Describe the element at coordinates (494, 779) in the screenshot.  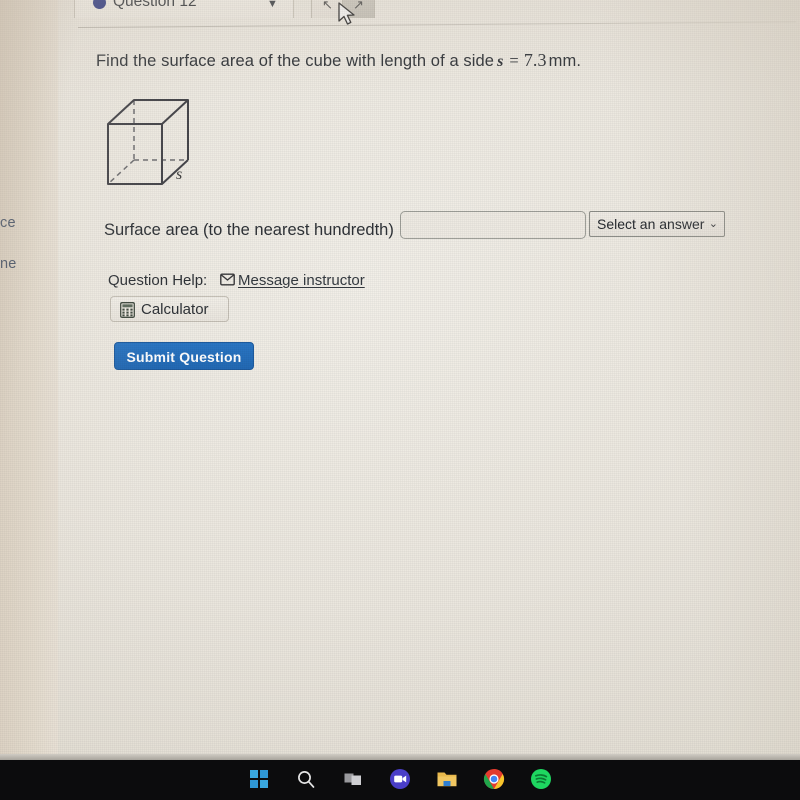
I see `chrome-browser` at that location.